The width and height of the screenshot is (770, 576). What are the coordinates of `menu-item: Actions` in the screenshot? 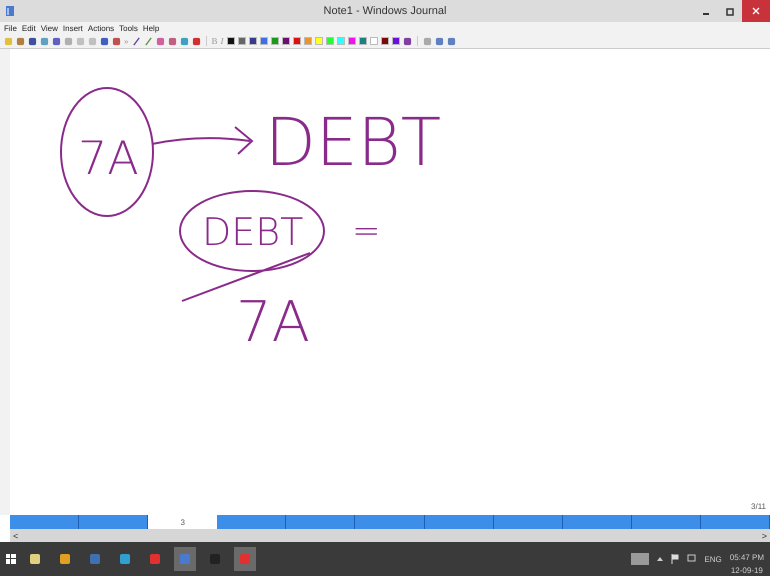 It's located at (101, 28).